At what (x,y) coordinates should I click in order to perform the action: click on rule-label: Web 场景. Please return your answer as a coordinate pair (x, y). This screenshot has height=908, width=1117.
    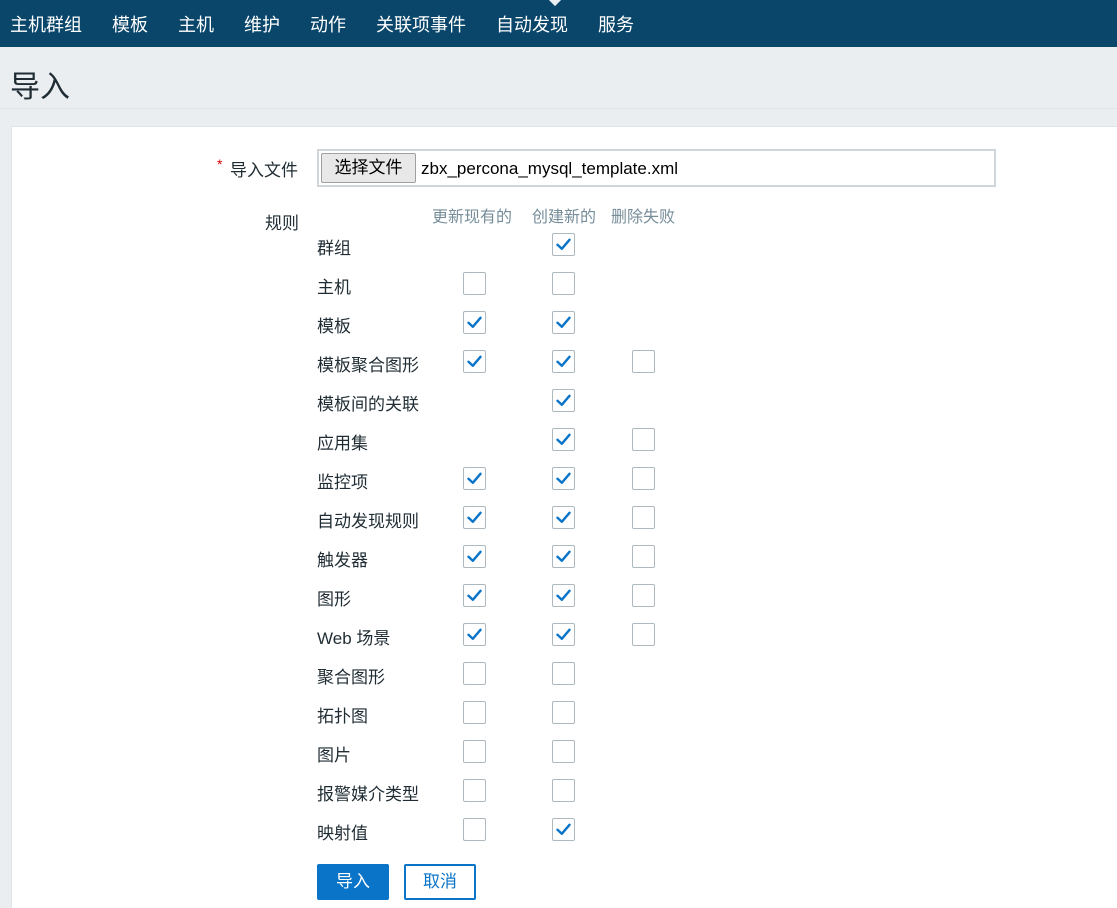
    Looking at the image, I should click on (354, 638).